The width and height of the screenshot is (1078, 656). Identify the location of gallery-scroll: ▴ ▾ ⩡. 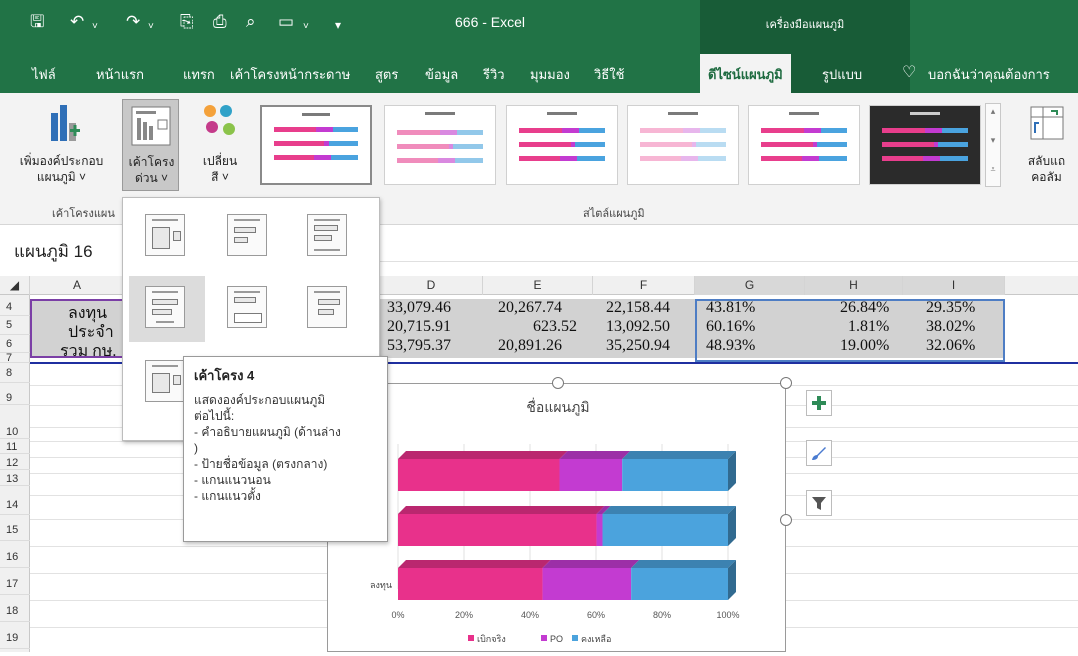
(993, 145).